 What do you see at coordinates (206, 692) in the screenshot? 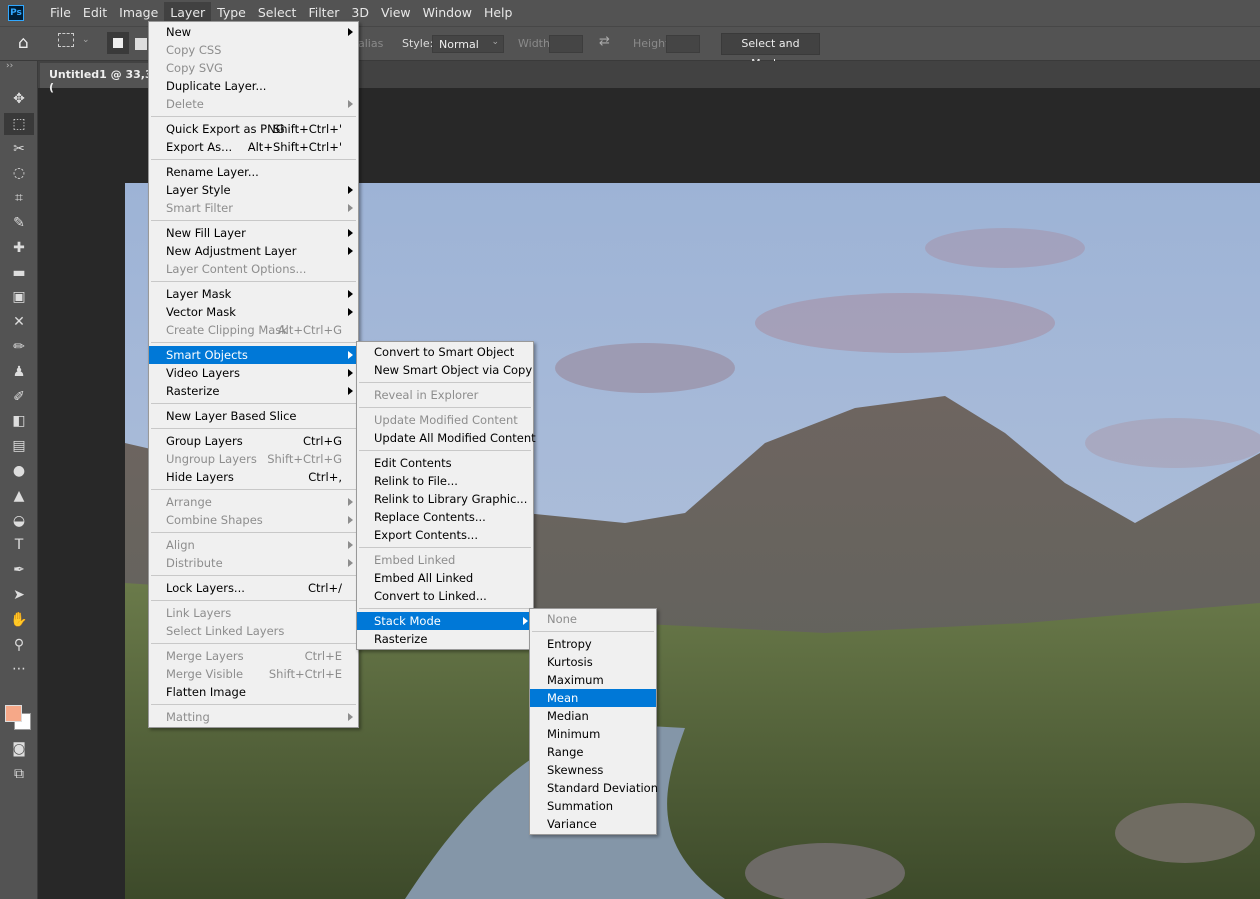
I see `menu-item-label: Flatten Image` at bounding box center [206, 692].